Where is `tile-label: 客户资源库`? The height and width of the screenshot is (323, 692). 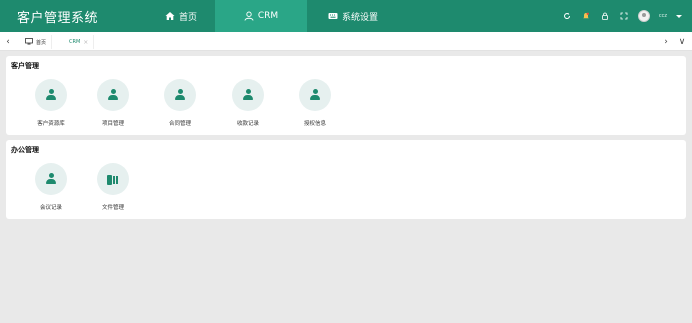 tile-label: 客户资源库 is located at coordinates (51, 124).